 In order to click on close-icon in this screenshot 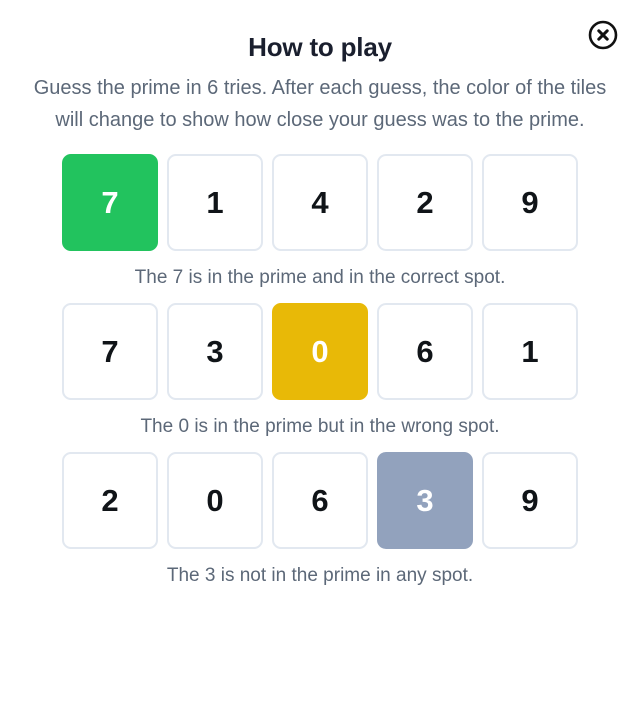, I will do `click(603, 35)`.